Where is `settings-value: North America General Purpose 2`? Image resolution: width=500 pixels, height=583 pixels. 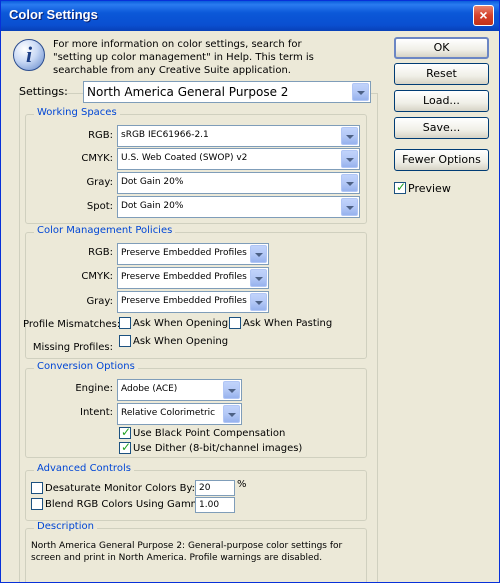 settings-value: North America General Purpose 2 is located at coordinates (188, 92).